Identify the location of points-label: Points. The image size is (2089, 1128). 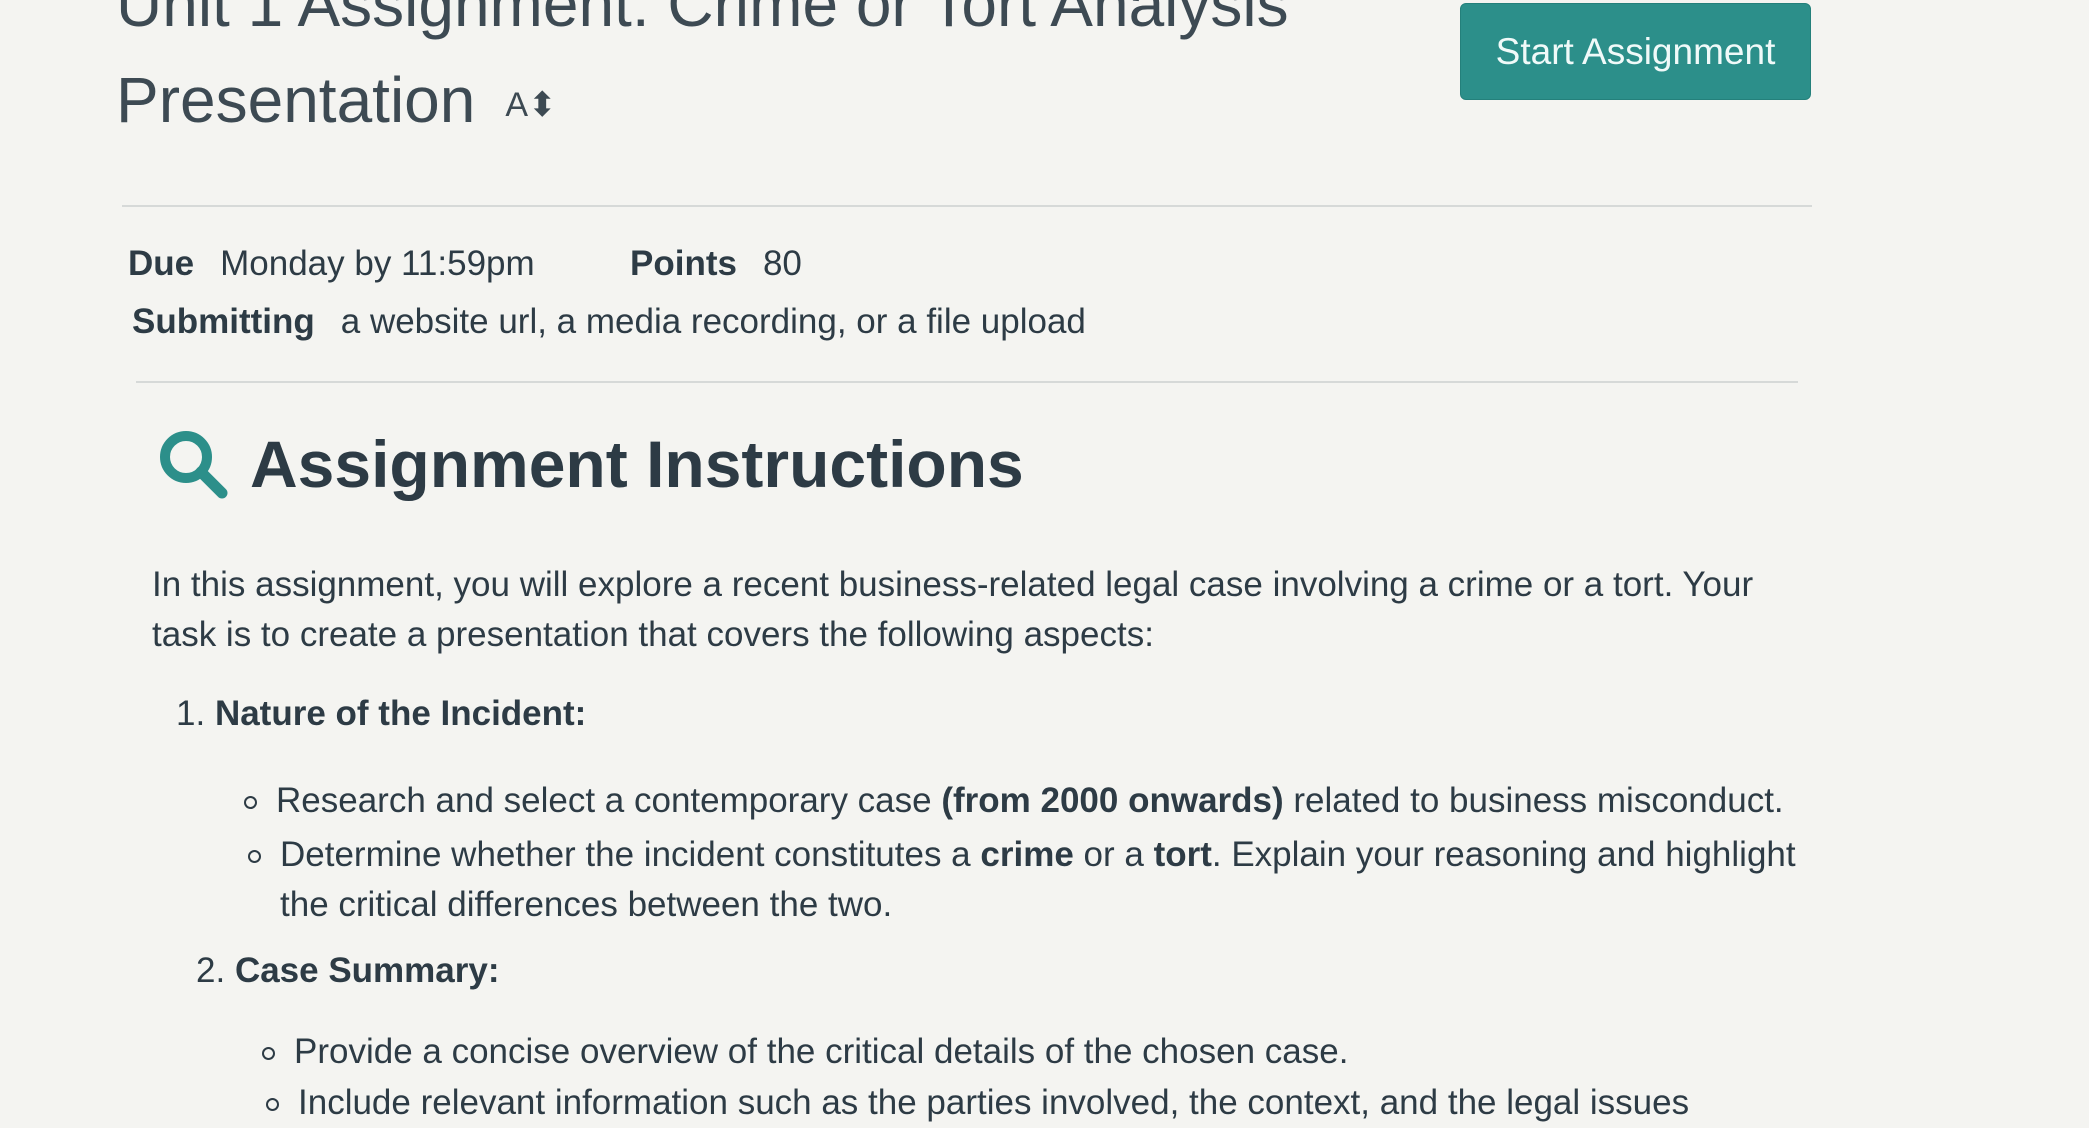
(683, 263).